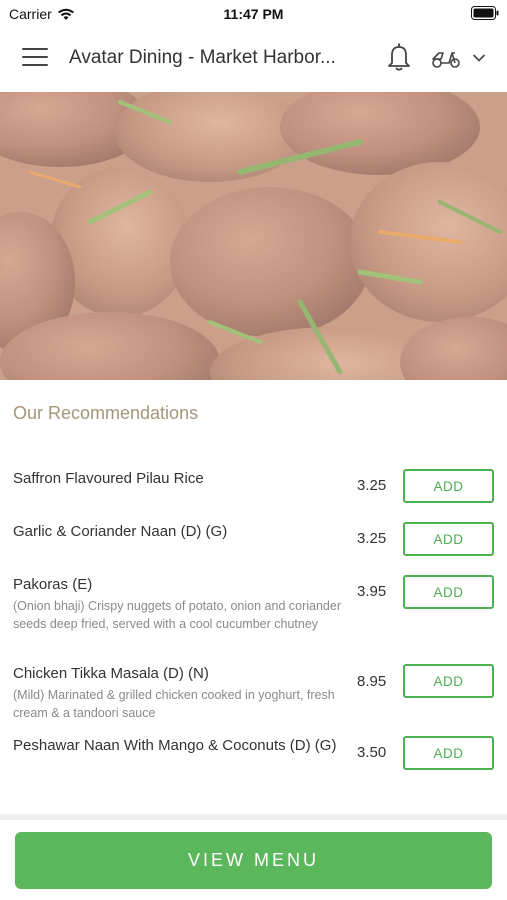 The height and width of the screenshot is (900, 507). I want to click on chevron-down-icon, so click(479, 58).